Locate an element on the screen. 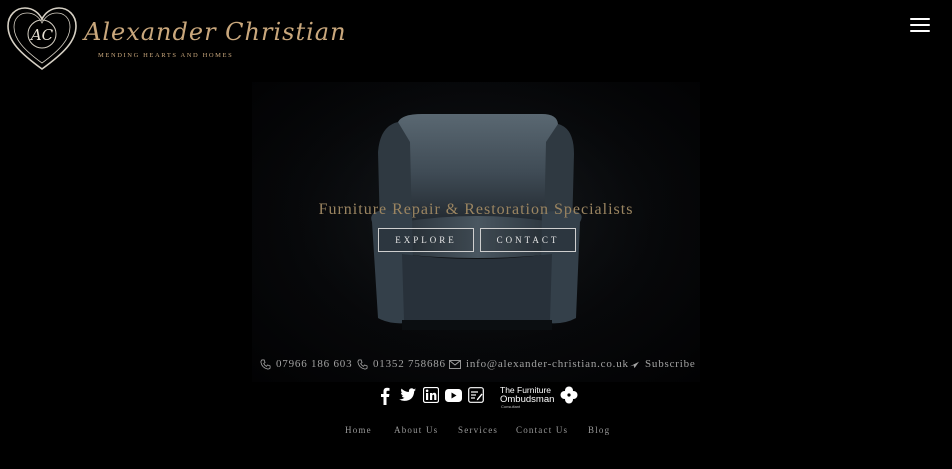 The height and width of the screenshot is (469, 952). ombudsman-emblem-icon is located at coordinates (569, 395).